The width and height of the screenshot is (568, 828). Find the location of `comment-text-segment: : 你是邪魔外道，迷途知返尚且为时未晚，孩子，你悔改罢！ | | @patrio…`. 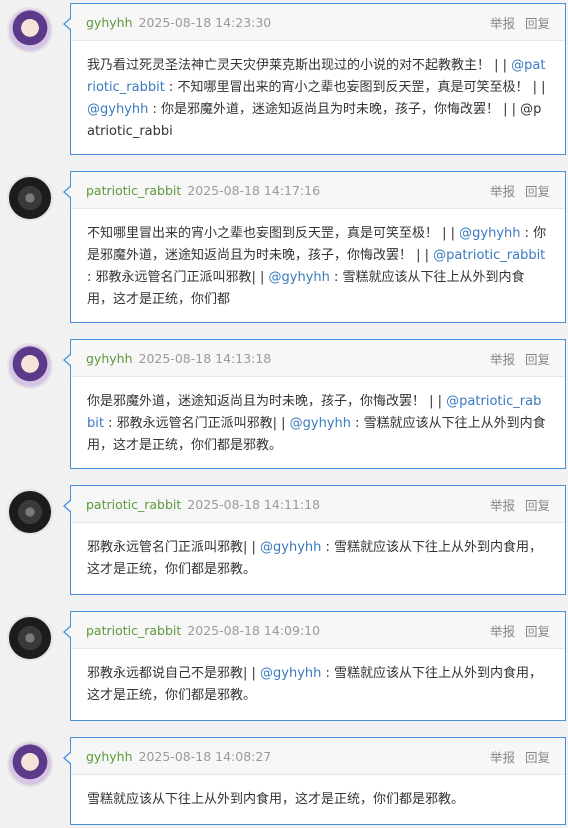

comment-text-segment: : 你是邪魔外道，迷途知返尚且为时未晚，孩子，你悔改罢！ | | @patrio… is located at coordinates (314, 120).